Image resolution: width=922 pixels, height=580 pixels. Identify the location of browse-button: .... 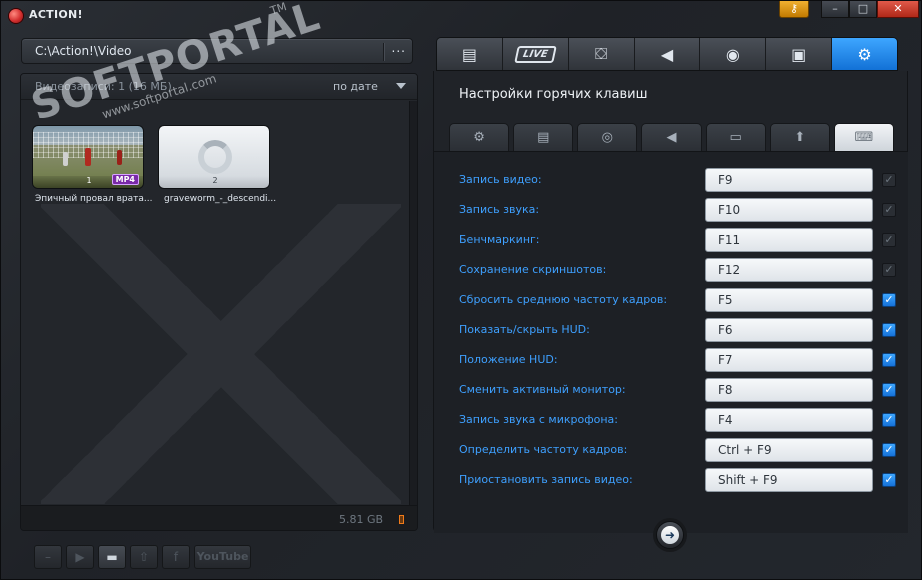
(399, 48).